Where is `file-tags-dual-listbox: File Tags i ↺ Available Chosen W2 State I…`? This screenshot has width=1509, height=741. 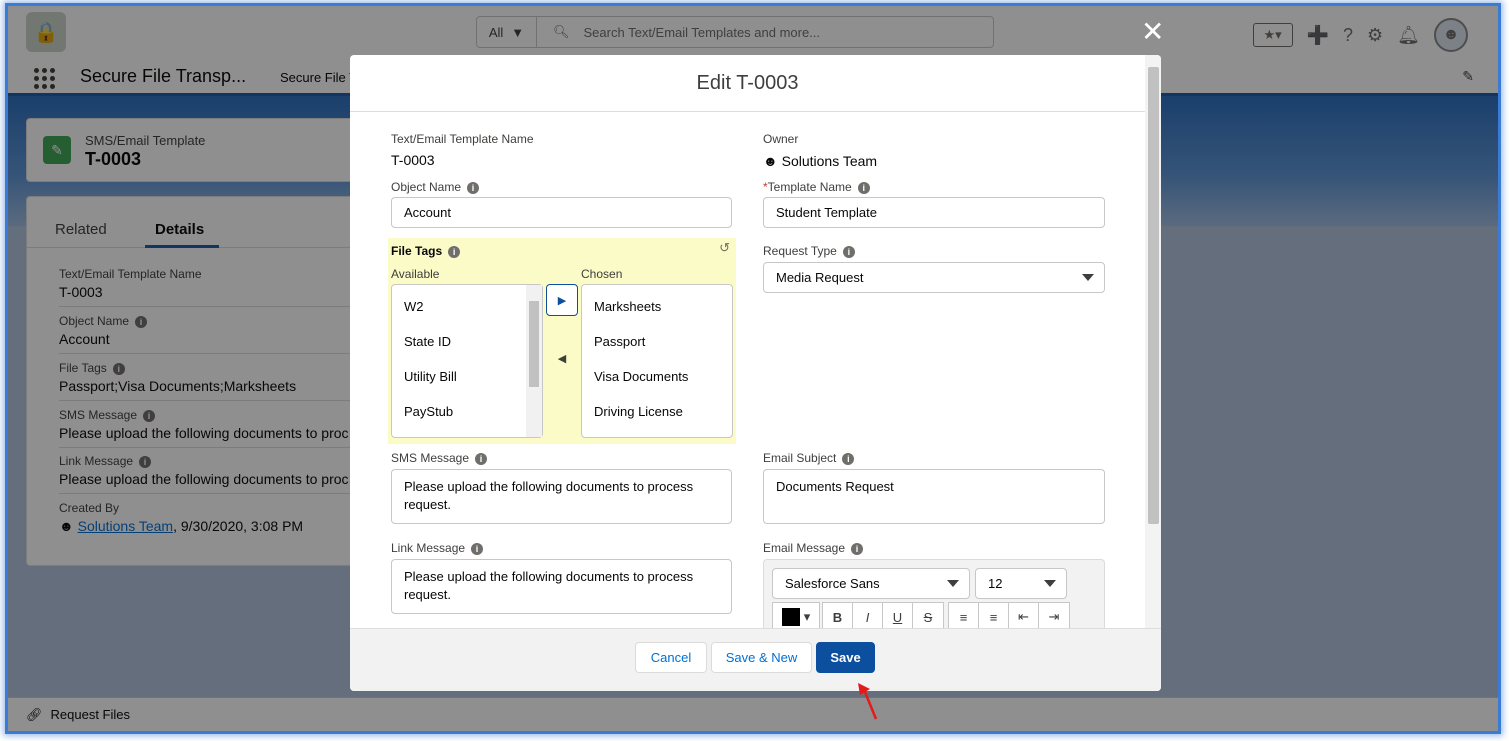
file-tags-dual-listbox: File Tags i ↺ Available Chosen W2 State I… is located at coordinates (562, 341).